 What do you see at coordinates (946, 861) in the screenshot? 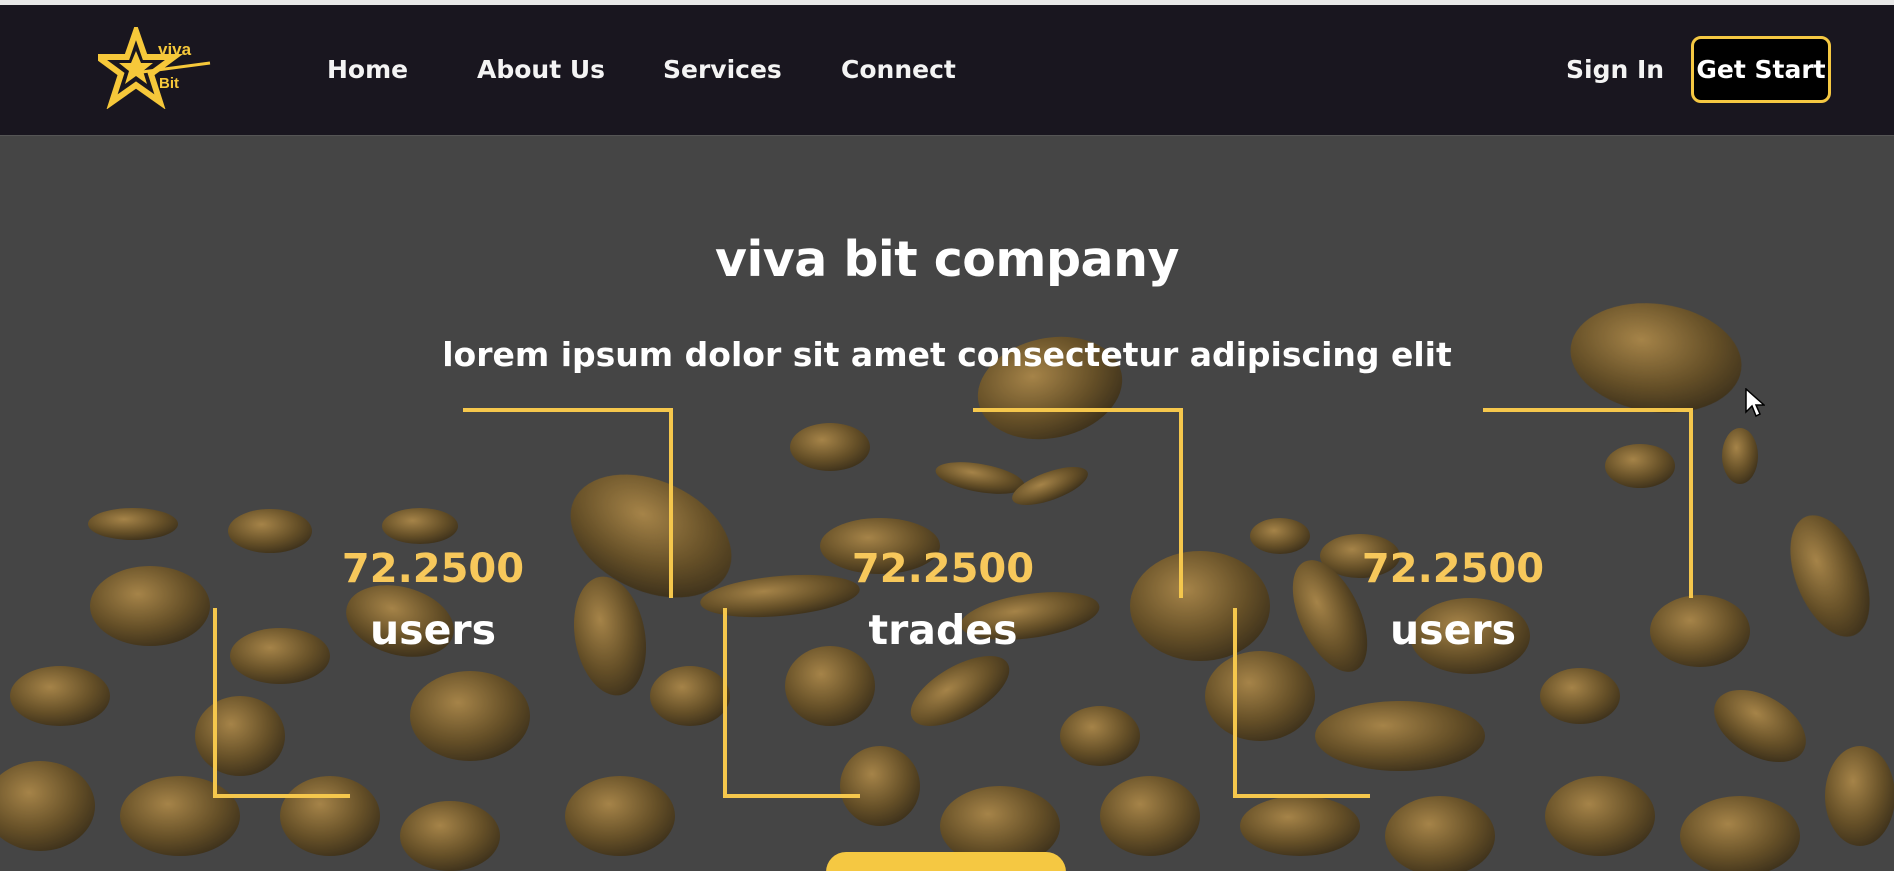
I see `hero-cta-button` at bounding box center [946, 861].